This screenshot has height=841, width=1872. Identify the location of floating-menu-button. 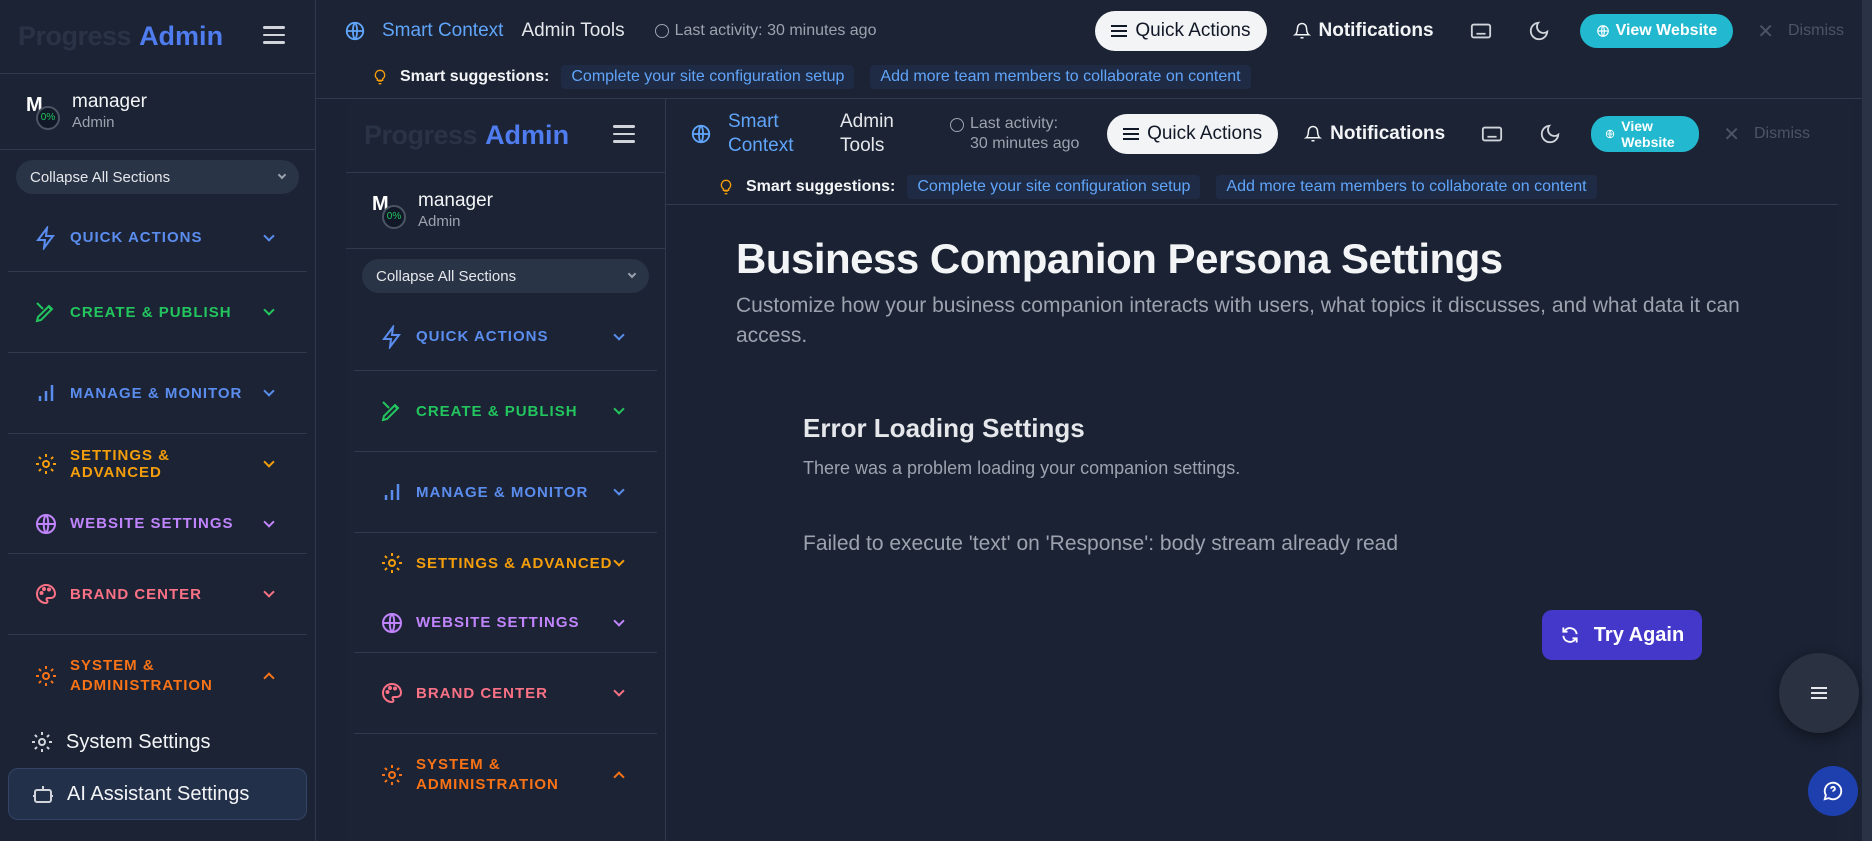
(1819, 693).